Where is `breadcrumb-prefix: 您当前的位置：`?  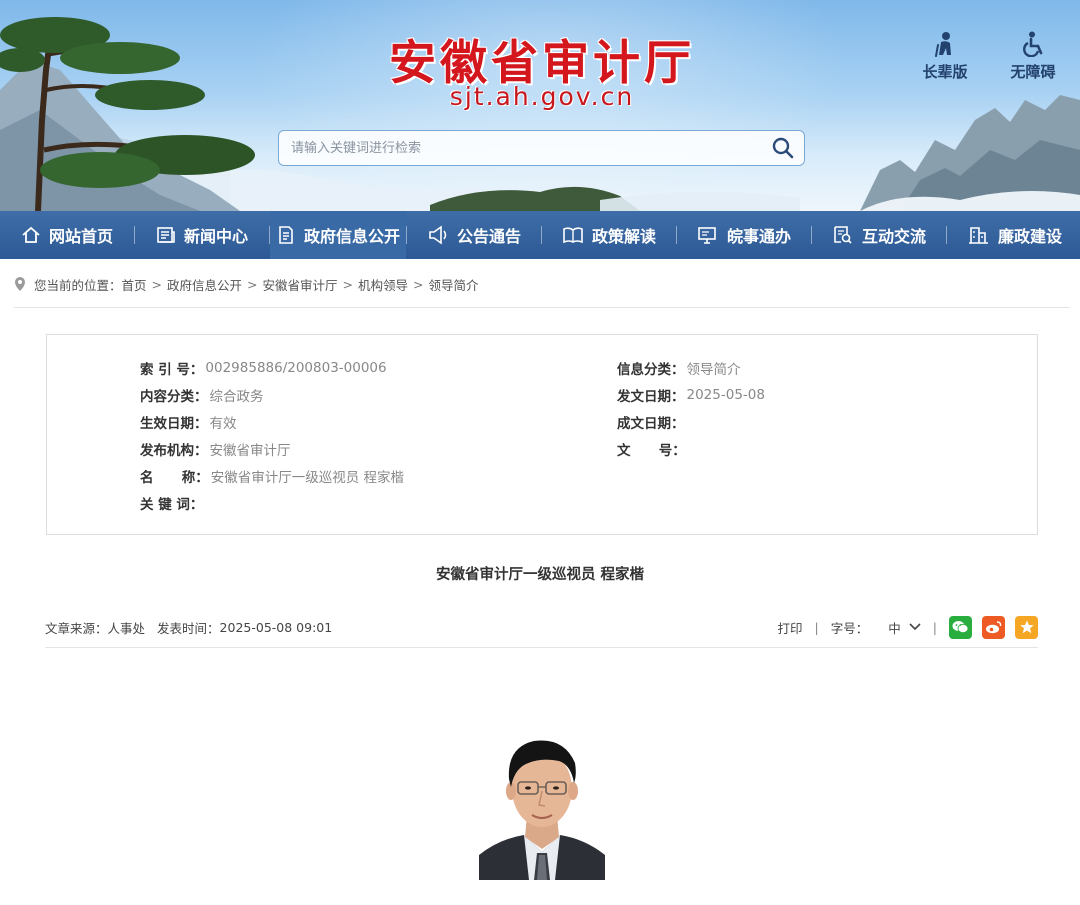
breadcrumb-prefix: 您当前的位置： is located at coordinates (78, 285).